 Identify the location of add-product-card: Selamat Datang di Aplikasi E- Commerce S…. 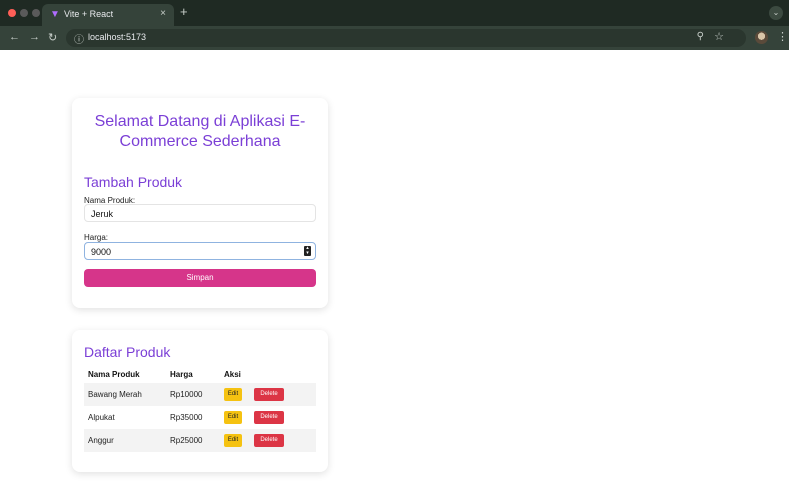
(200, 203).